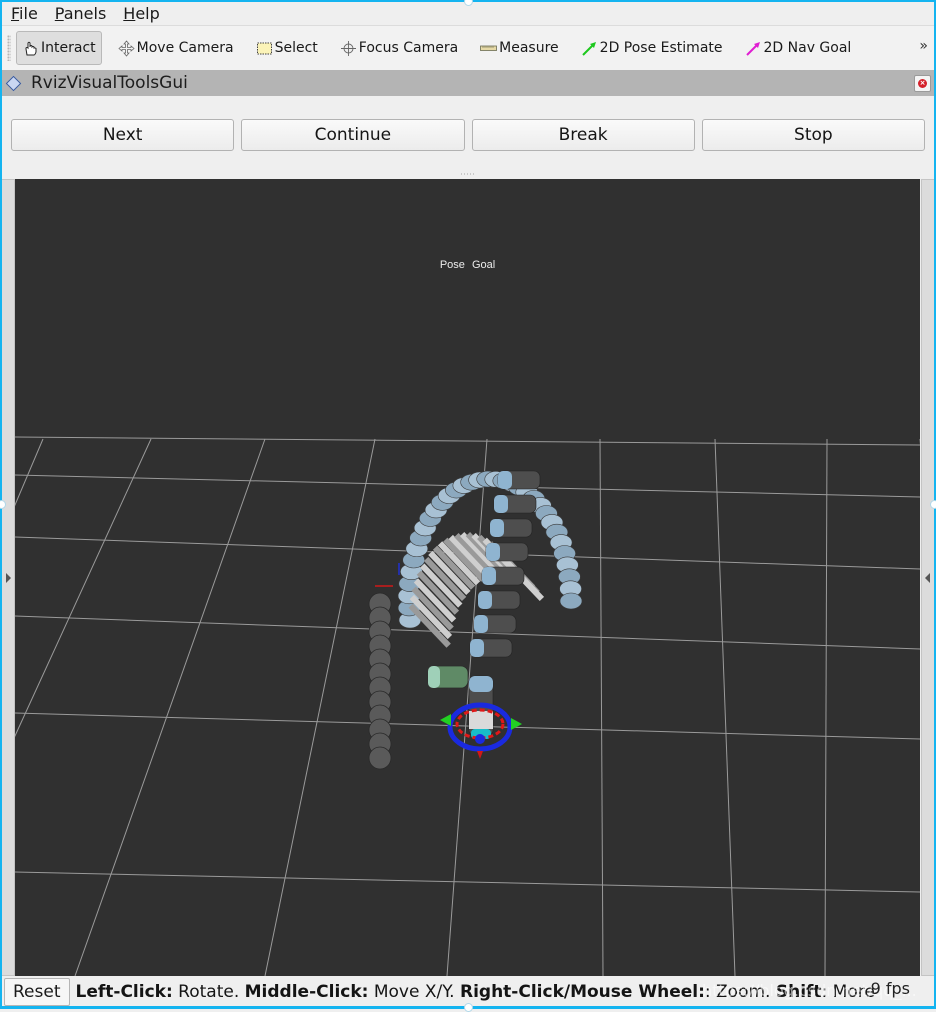 This screenshot has width=936, height=1012. Describe the element at coordinates (480, 755) in the screenshot. I see `move-arrow-down` at that location.